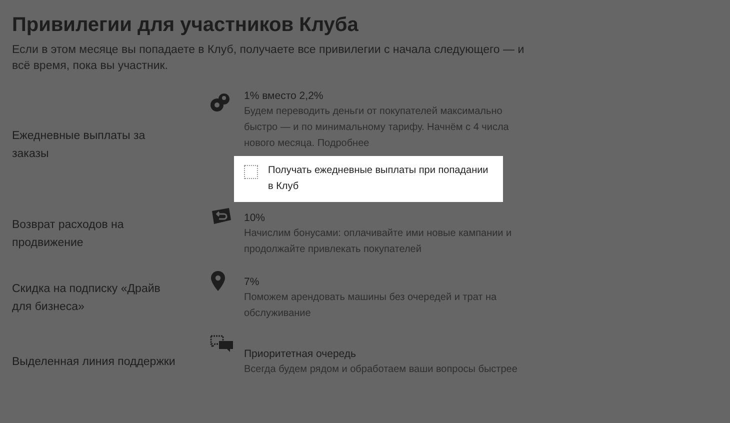 This screenshot has height=423, width=730. I want to click on privilege-description: Будем переводить деньги от покупателей максимально быстро — и по минимальному тарифу. Начнём с 4 числа нового месяца. Подробнее, so click(377, 128).